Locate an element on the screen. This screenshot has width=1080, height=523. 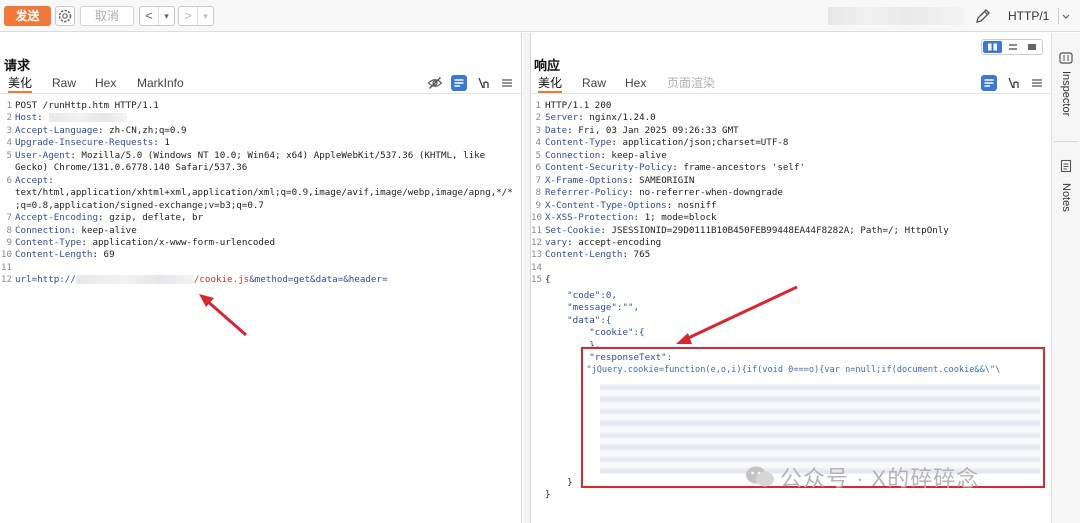
response-line-number: 2 is located at coordinates (538, 118).